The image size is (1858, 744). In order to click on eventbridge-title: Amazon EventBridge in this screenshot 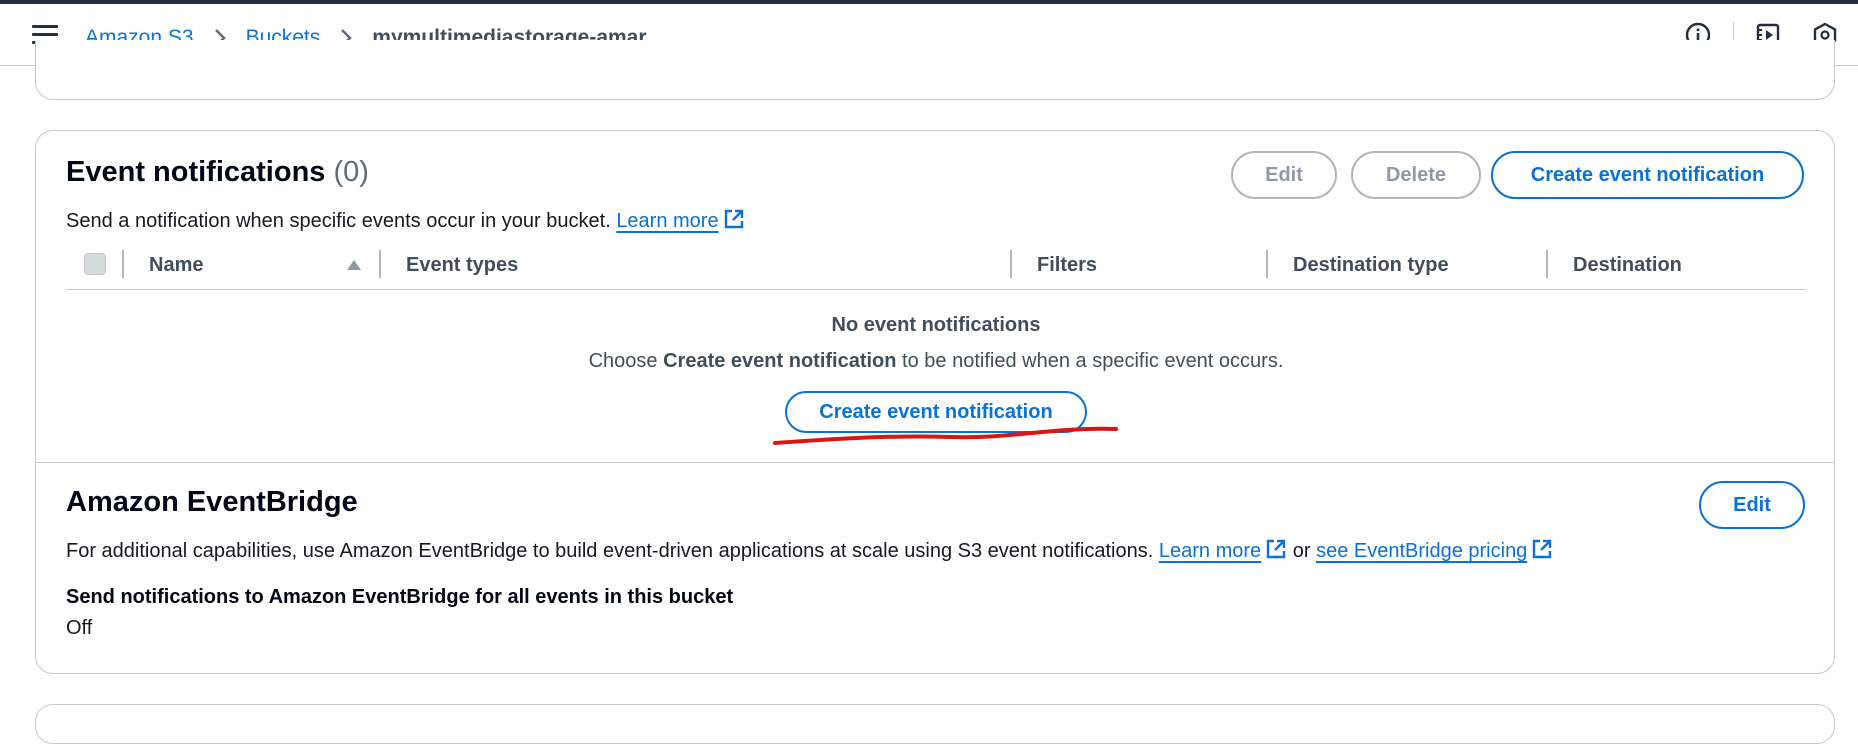, I will do `click(212, 502)`.